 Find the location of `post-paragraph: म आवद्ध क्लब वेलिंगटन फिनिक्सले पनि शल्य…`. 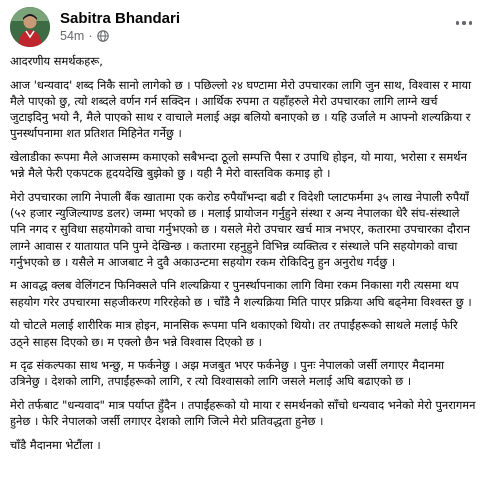

post-paragraph: म आवद्ध क्लब वेलिंगटन फिनिक्सले पनि शल्य… is located at coordinates (241, 293).